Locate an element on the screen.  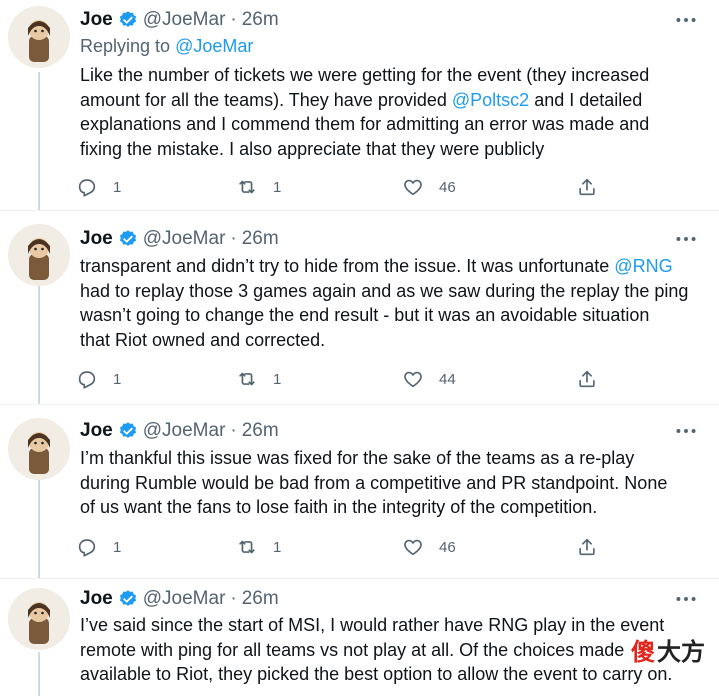
text-segment: that Riot owned and corrected. is located at coordinates (203, 339).